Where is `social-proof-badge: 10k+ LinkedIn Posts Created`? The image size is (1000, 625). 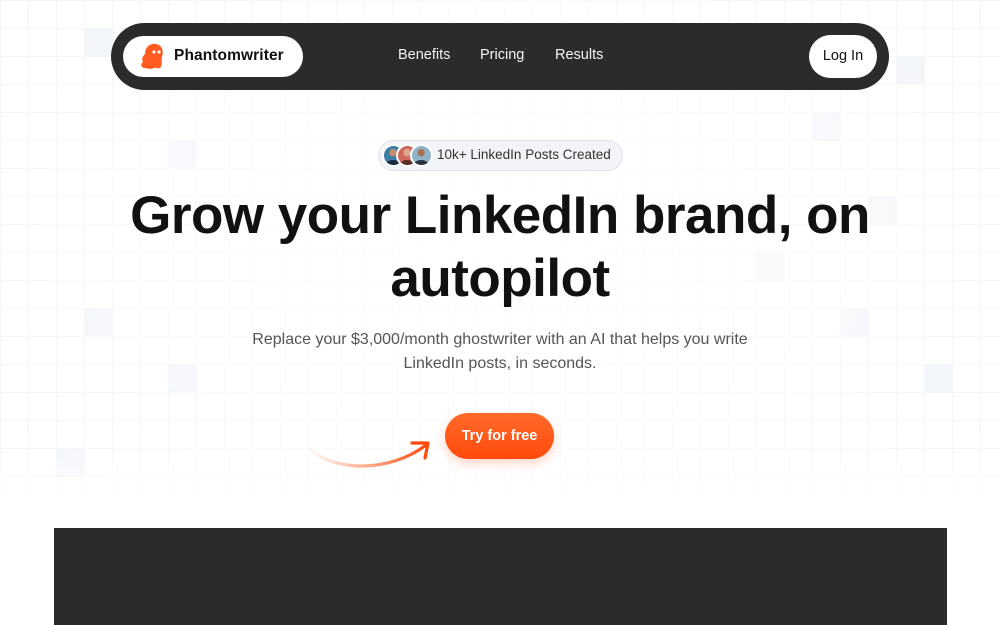 social-proof-badge: 10k+ LinkedIn Posts Created is located at coordinates (500, 155).